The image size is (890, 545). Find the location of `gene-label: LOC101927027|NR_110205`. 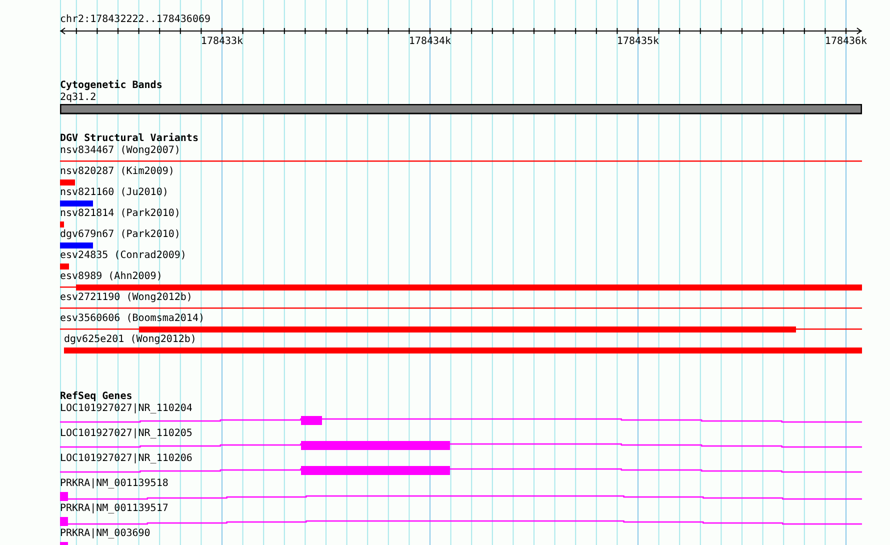

gene-label: LOC101927027|NR_110205 is located at coordinates (126, 434).